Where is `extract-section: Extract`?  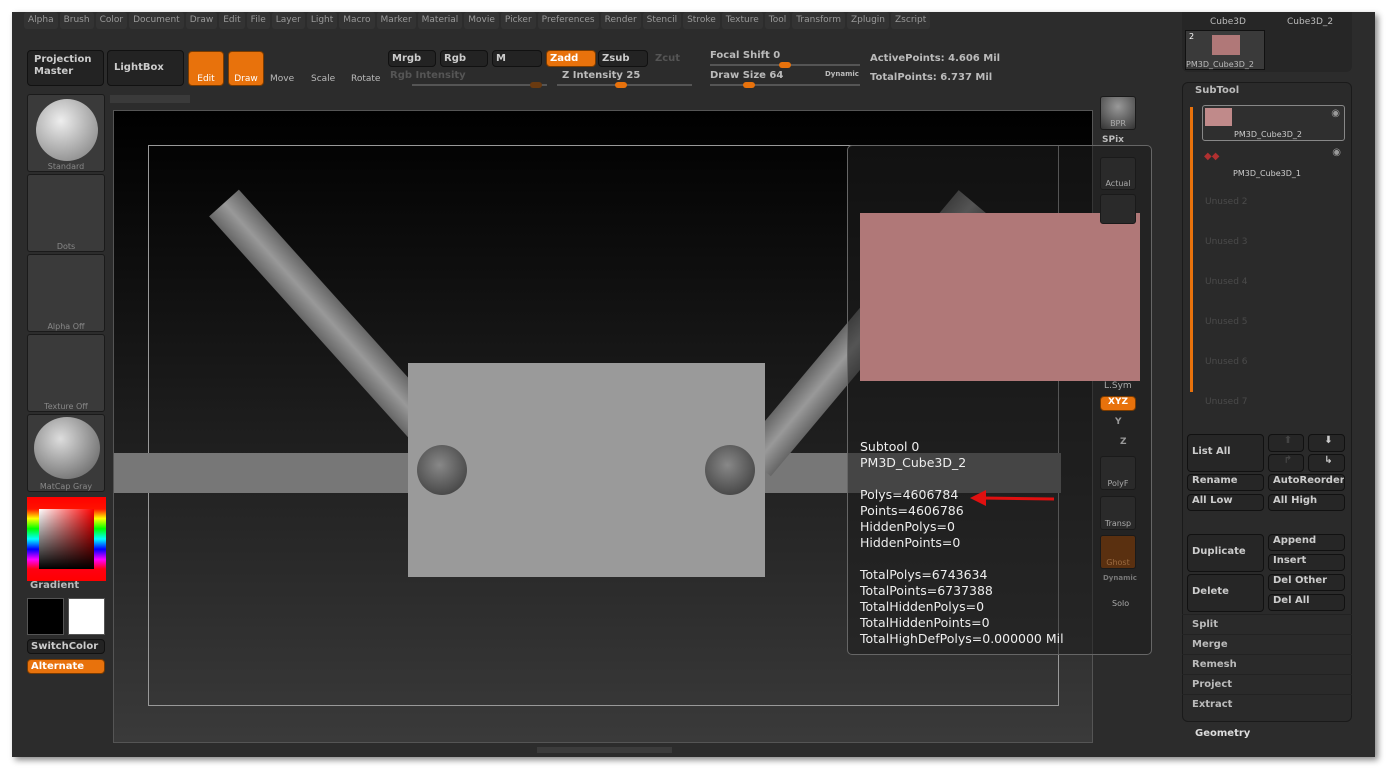
extract-section: Extract is located at coordinates (1267, 704).